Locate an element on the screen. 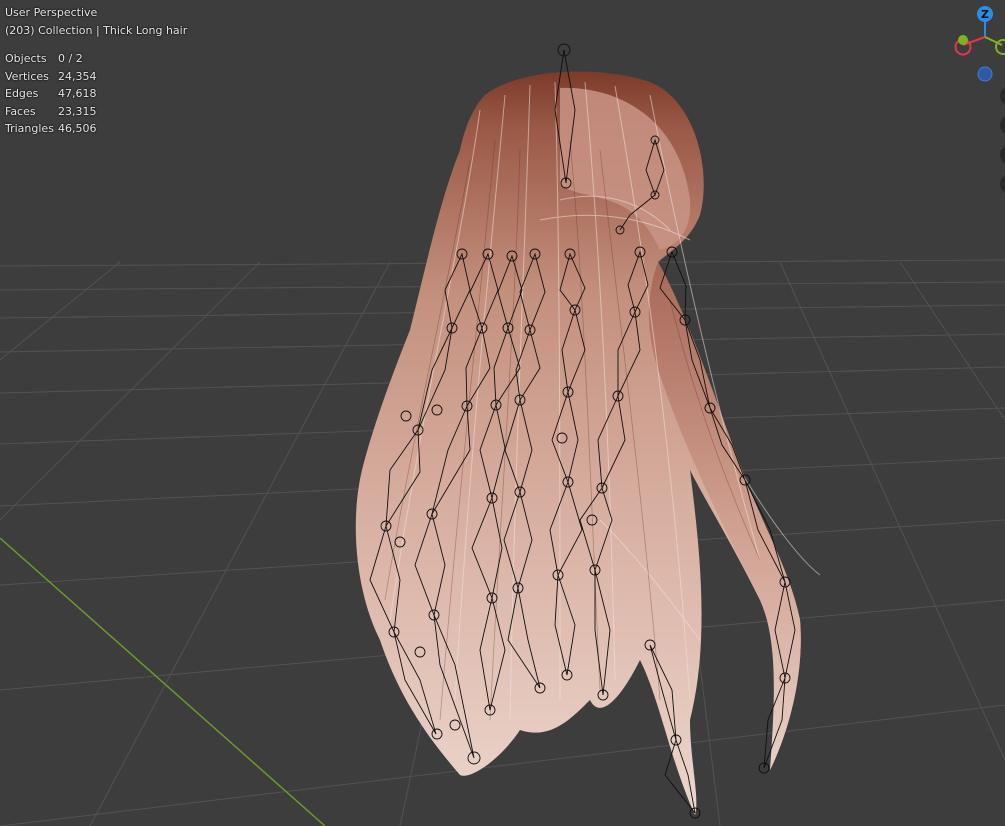  gizmo-z-label: Z is located at coordinates (985, 14).